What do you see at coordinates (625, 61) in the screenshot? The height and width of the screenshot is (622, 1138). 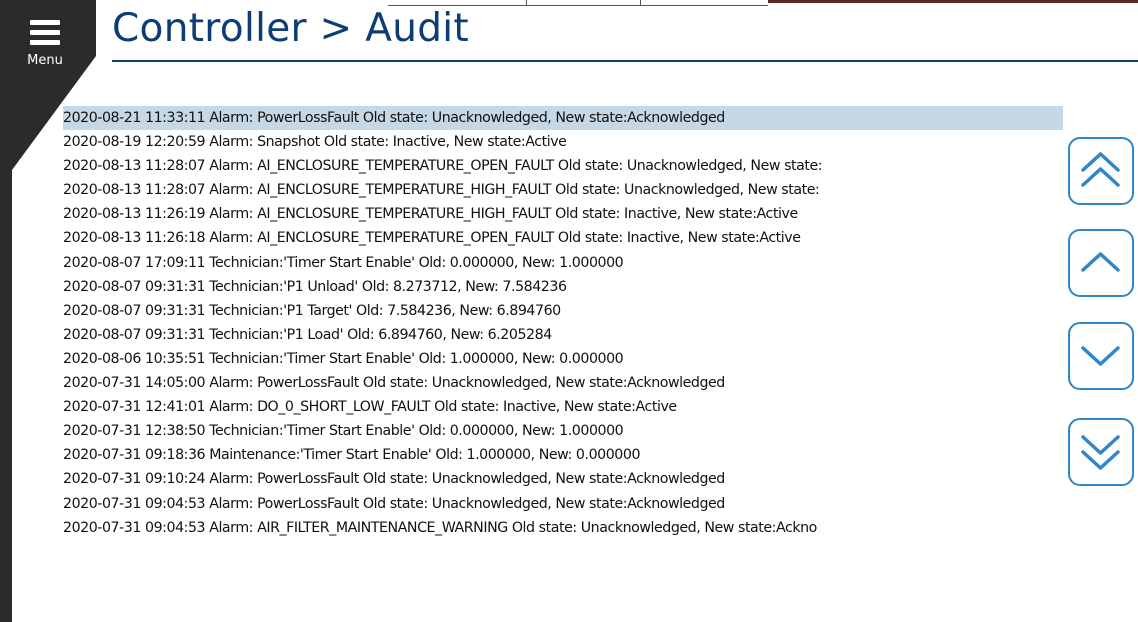 I see `title-divider` at bounding box center [625, 61].